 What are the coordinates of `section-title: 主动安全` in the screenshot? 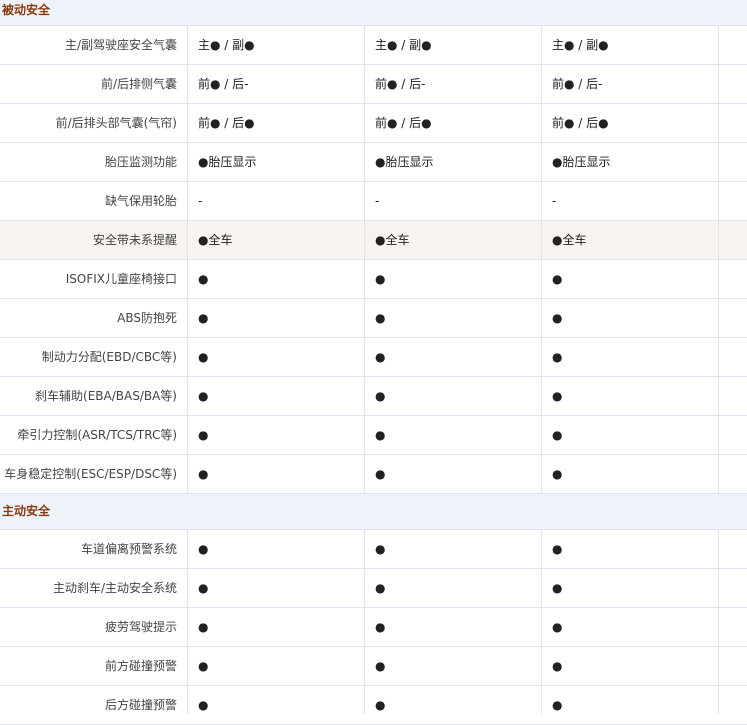 It's located at (26, 511).